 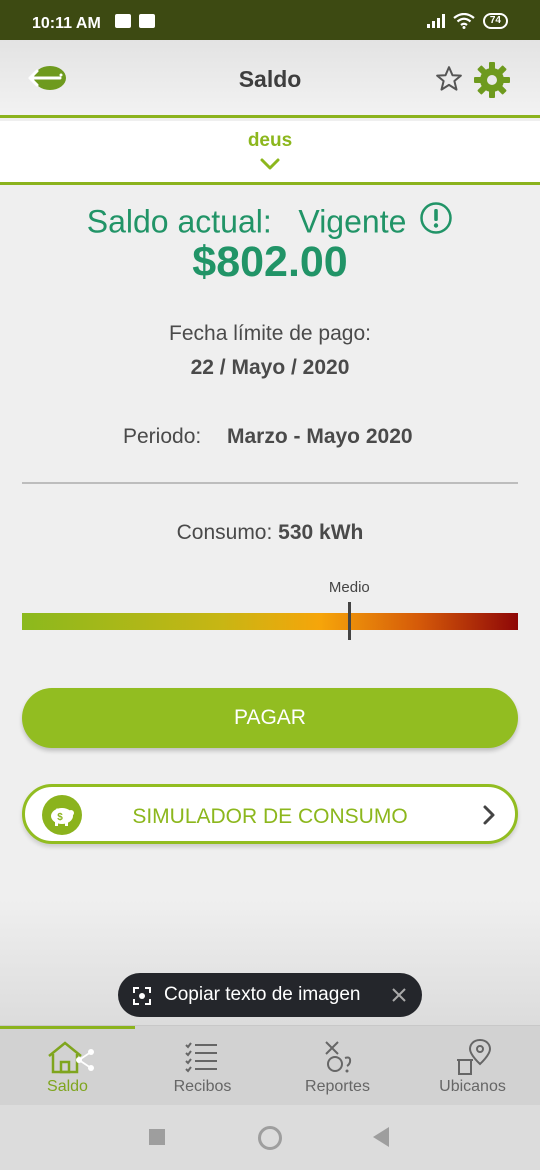 I want to click on mail-notification-icon, so click(x=147, y=21).